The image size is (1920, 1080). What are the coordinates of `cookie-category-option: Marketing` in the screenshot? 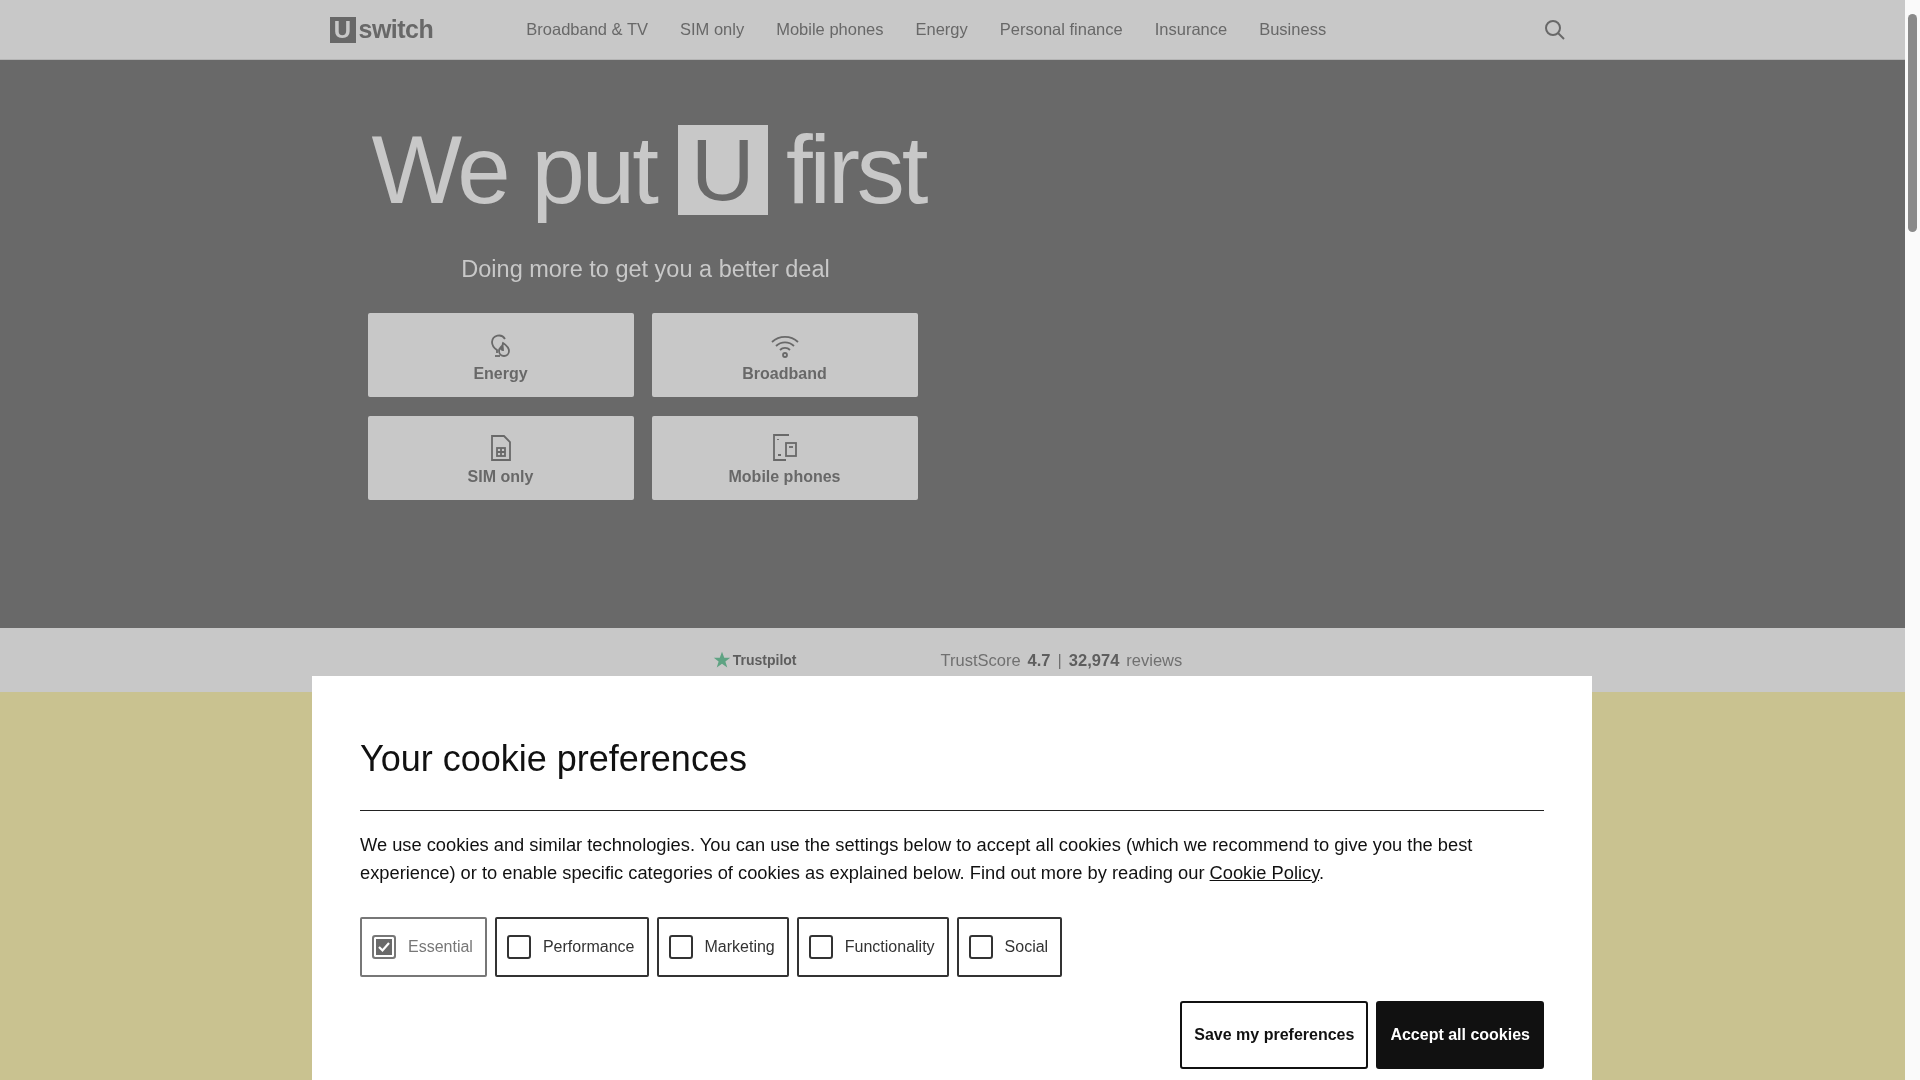 It's located at (722, 947).